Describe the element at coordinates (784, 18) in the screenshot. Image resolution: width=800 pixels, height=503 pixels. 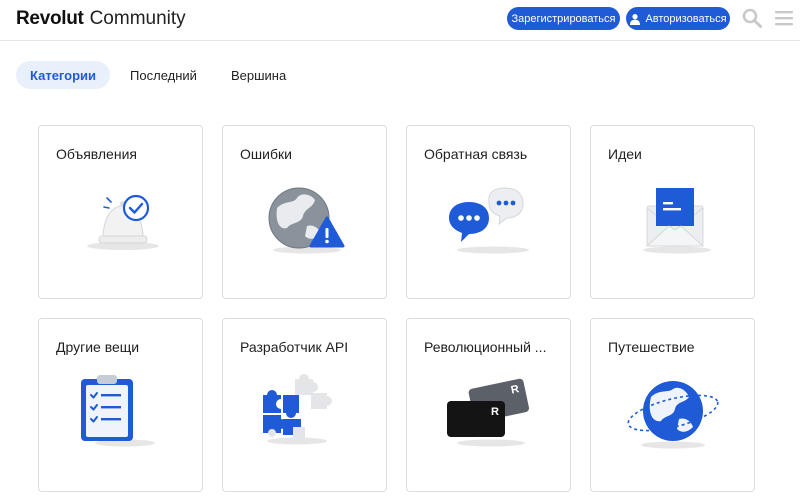
I see `hamburger-menu-icon` at that location.